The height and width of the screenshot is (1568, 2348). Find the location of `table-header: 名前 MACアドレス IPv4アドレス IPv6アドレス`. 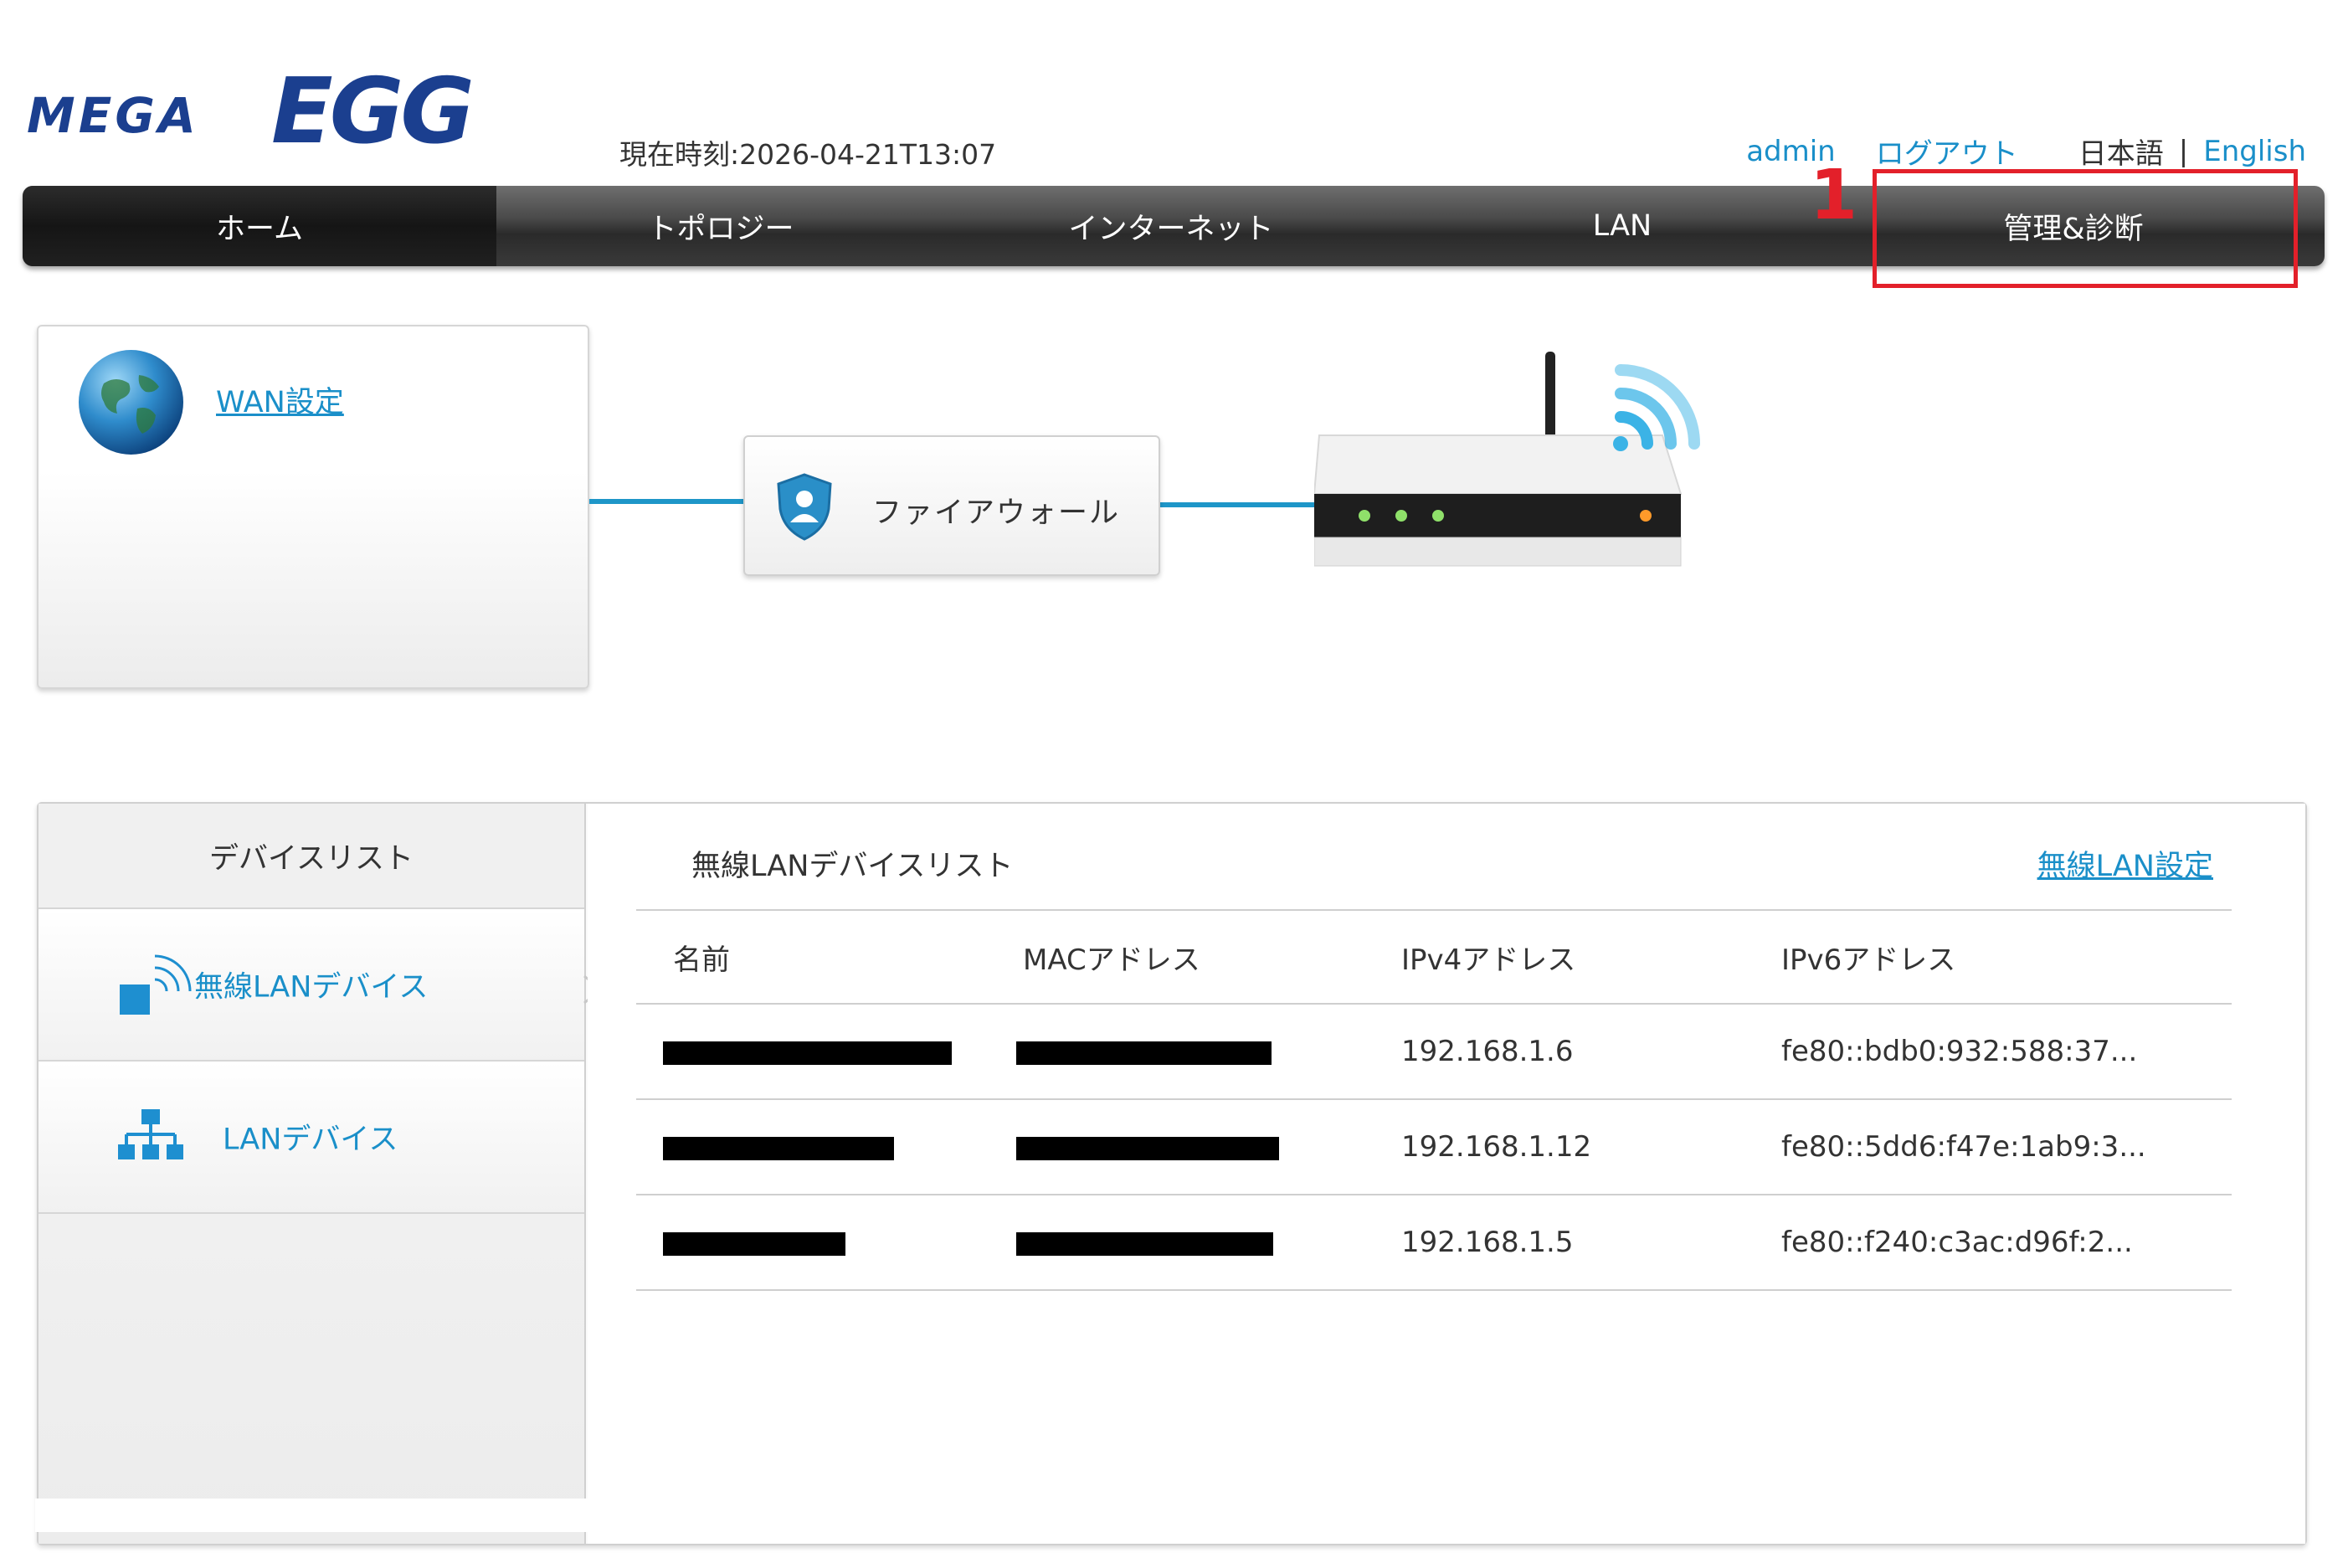

table-header: 名前 MACアドレス IPv4アドレス IPv6アドレス is located at coordinates (1434, 957).